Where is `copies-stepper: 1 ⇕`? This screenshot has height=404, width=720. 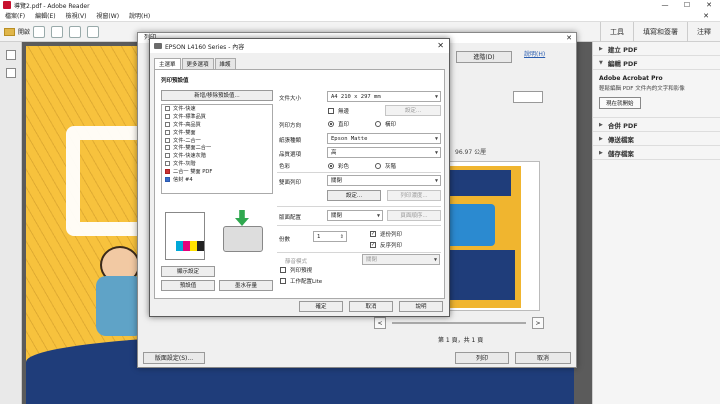 copies-stepper: 1 ⇕ is located at coordinates (330, 236).